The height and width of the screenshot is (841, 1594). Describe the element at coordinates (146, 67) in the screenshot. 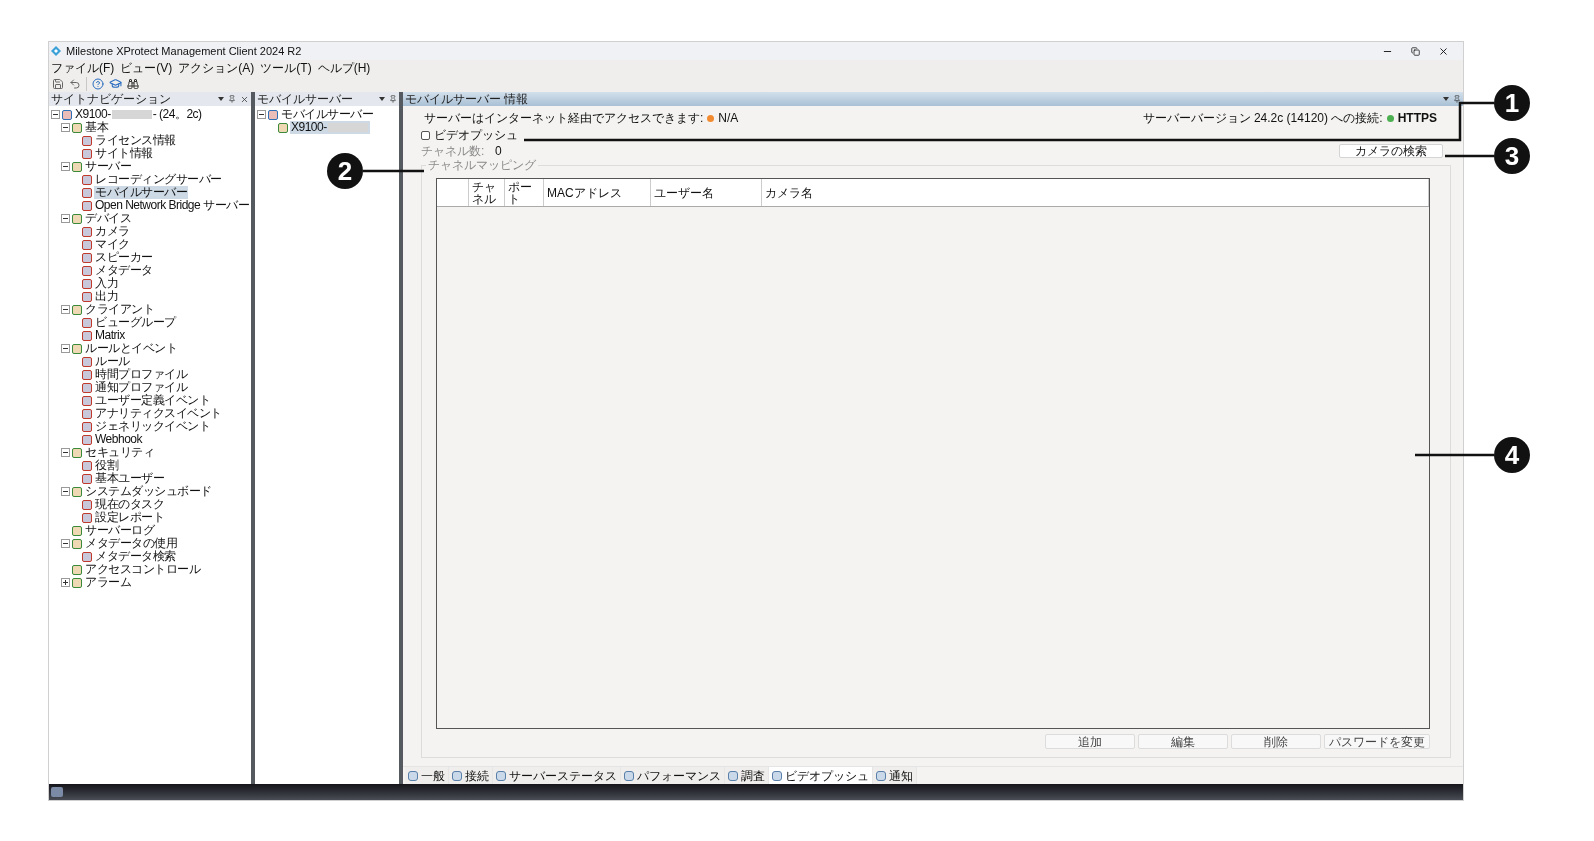

I see `menu-item: ビュー(V)` at that location.